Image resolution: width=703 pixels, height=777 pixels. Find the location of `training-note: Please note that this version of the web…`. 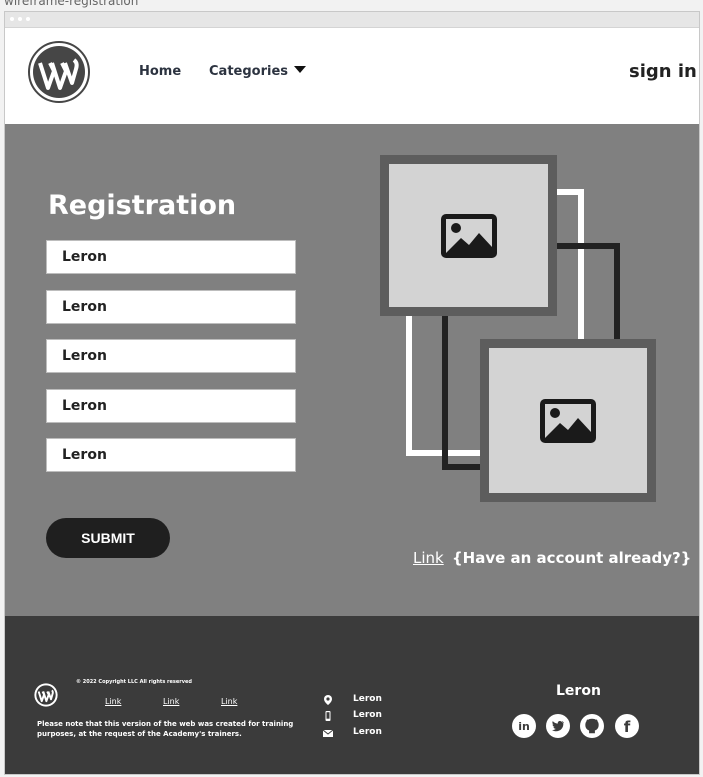

training-note: Please note that this version of the web… is located at coordinates (165, 729).